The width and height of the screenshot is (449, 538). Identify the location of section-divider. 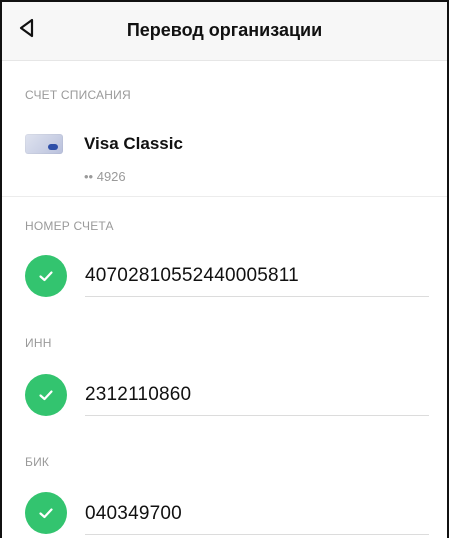
(224, 196).